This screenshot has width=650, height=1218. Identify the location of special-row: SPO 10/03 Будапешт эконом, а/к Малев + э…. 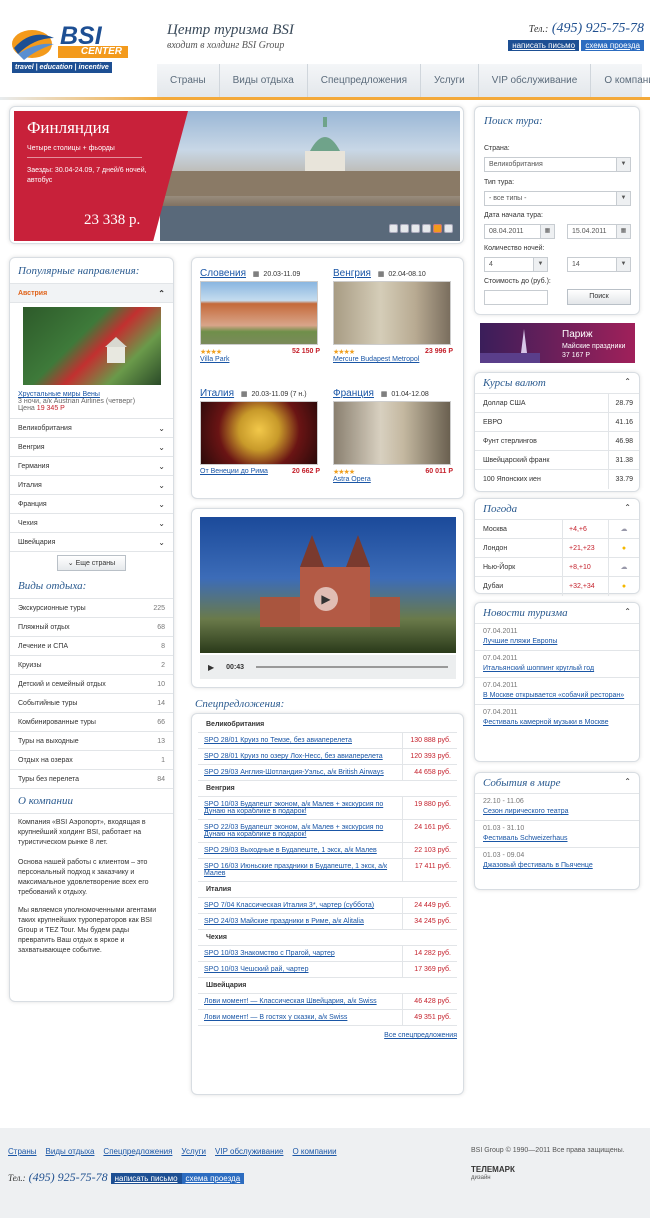
(327, 808).